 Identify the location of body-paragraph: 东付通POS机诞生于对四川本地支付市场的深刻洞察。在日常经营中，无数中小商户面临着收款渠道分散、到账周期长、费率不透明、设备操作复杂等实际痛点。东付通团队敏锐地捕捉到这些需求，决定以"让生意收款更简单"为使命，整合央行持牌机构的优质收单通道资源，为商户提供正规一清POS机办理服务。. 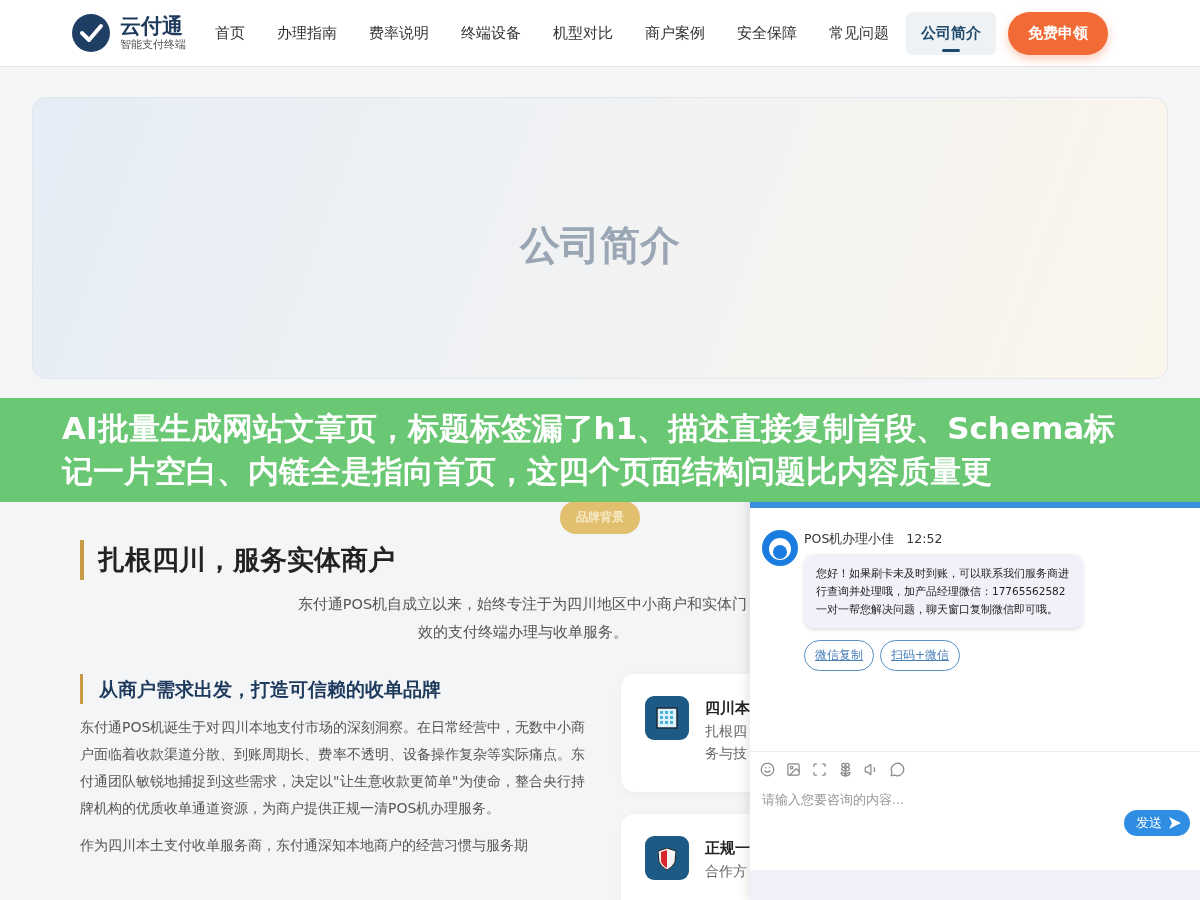
(332, 768).